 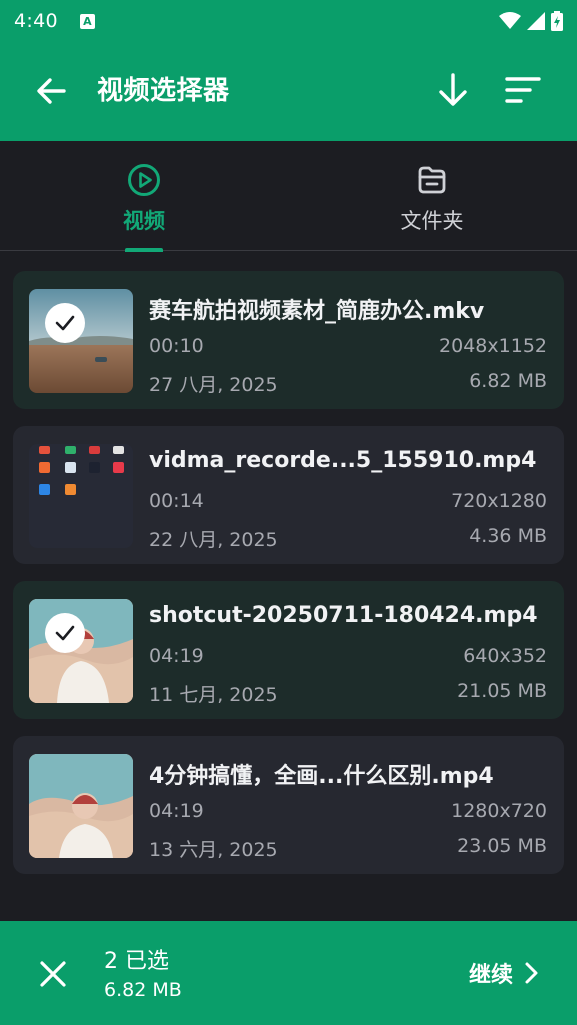 What do you see at coordinates (288, 196) in the screenshot?
I see `tab-bar: 视频 文件夹` at bounding box center [288, 196].